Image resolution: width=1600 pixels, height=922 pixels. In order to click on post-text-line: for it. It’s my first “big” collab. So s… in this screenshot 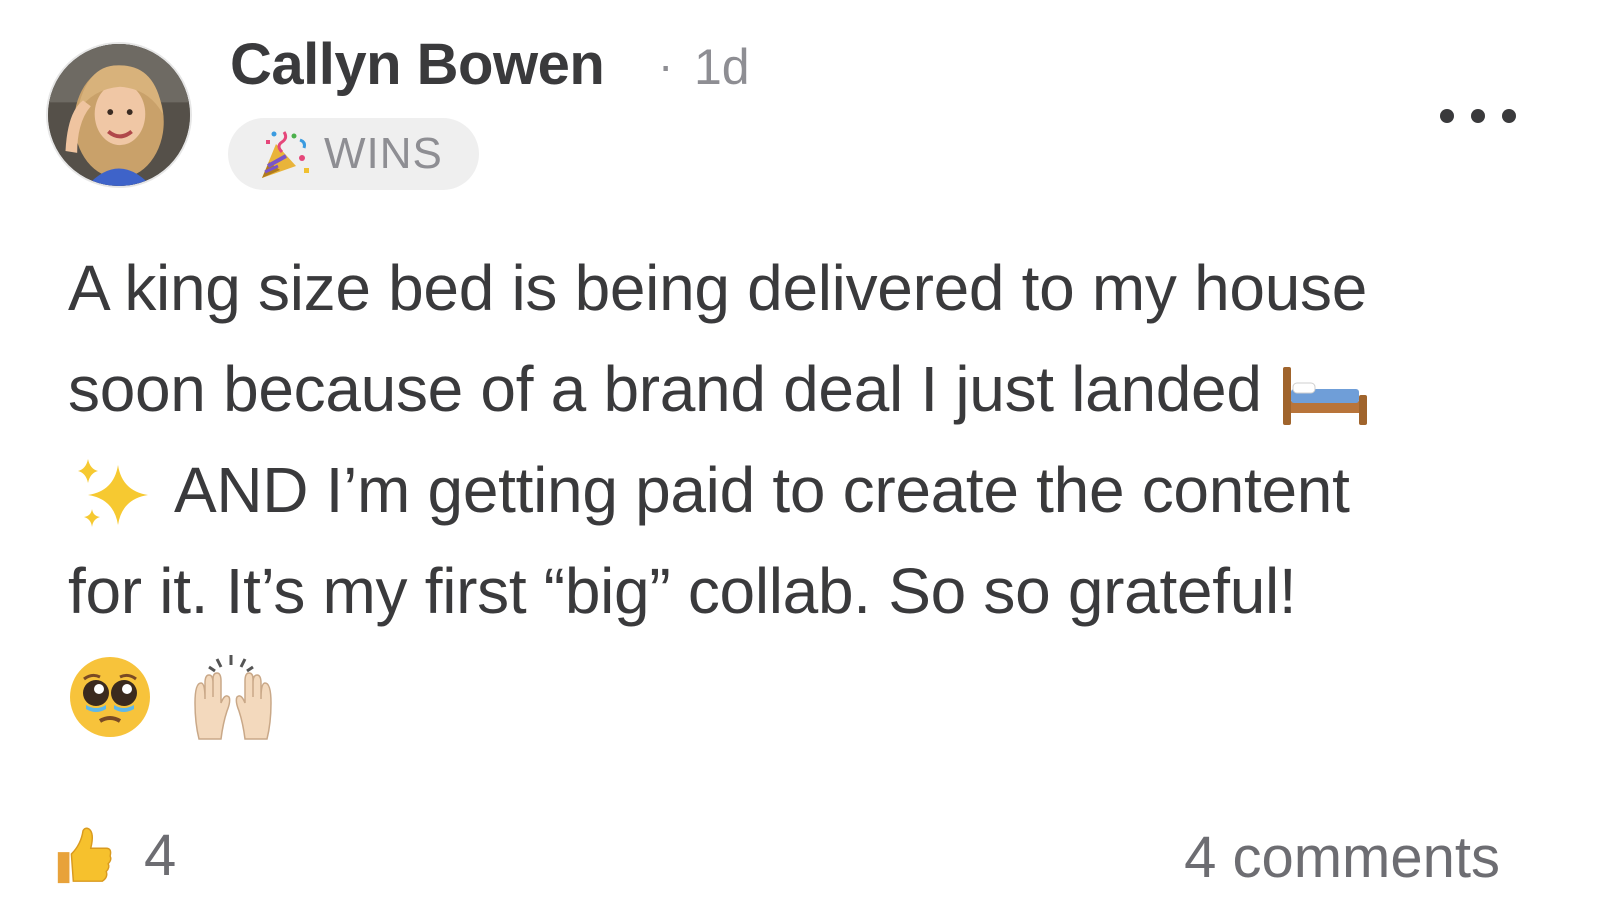, I will do `click(808, 591)`.